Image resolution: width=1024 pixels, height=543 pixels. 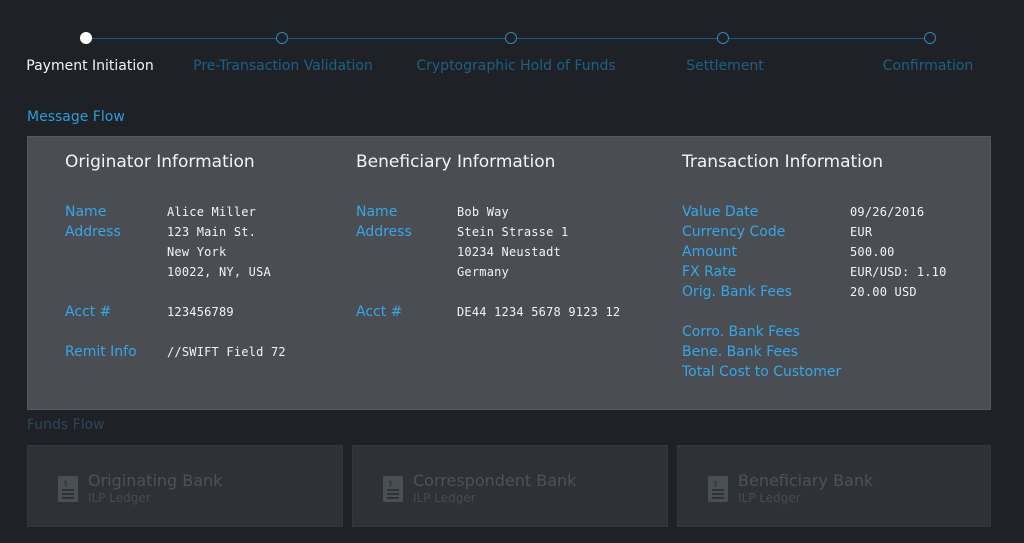 I want to click on beneficiary-acct-value: DE44 1234 5678 9123 12, so click(x=539, y=312).